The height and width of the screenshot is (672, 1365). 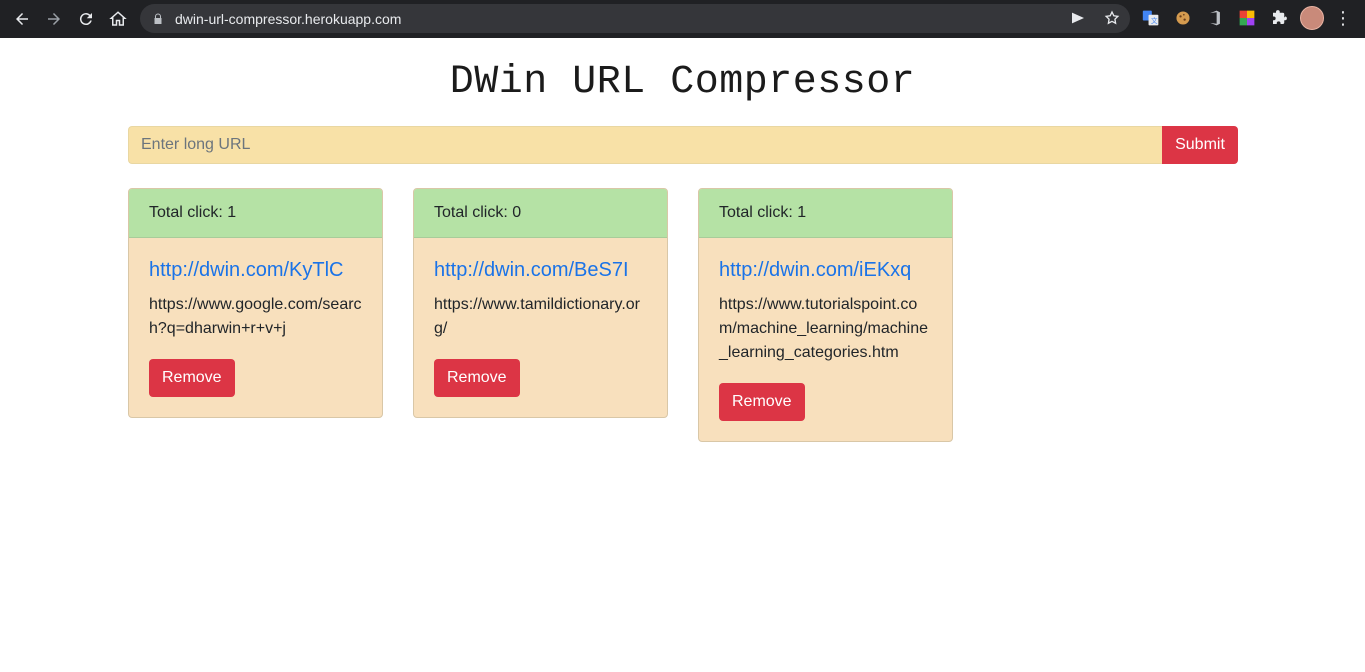 I want to click on address-url: dwin-url-compressor.herokuapp.com, so click(x=288, y=19).